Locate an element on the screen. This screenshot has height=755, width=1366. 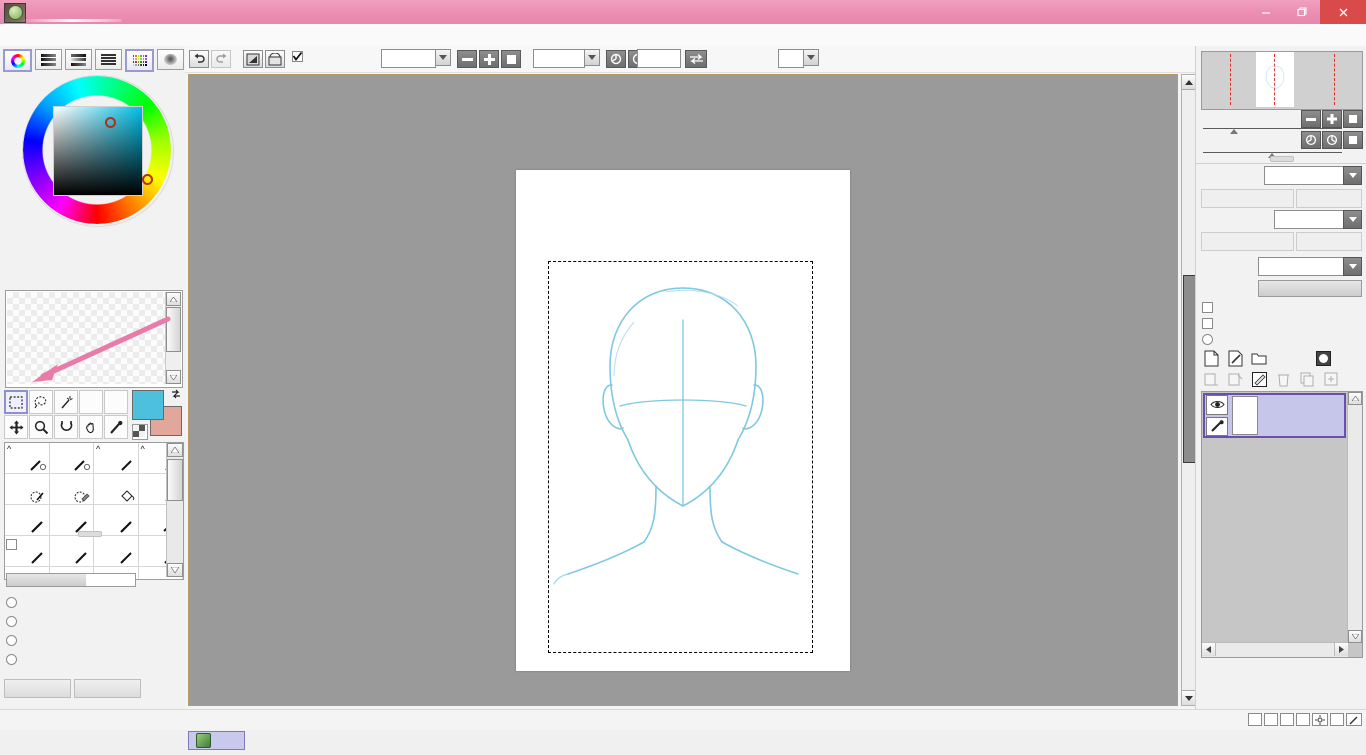
selection-rect-tool is located at coordinates (16, 402).